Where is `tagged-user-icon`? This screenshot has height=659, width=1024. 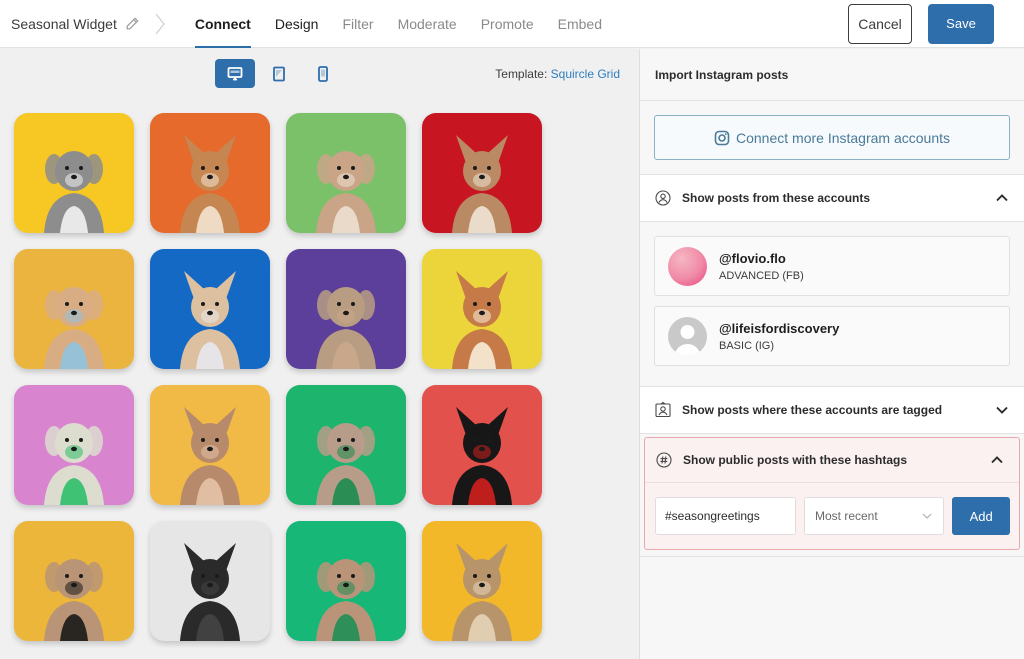 tagged-user-icon is located at coordinates (663, 410).